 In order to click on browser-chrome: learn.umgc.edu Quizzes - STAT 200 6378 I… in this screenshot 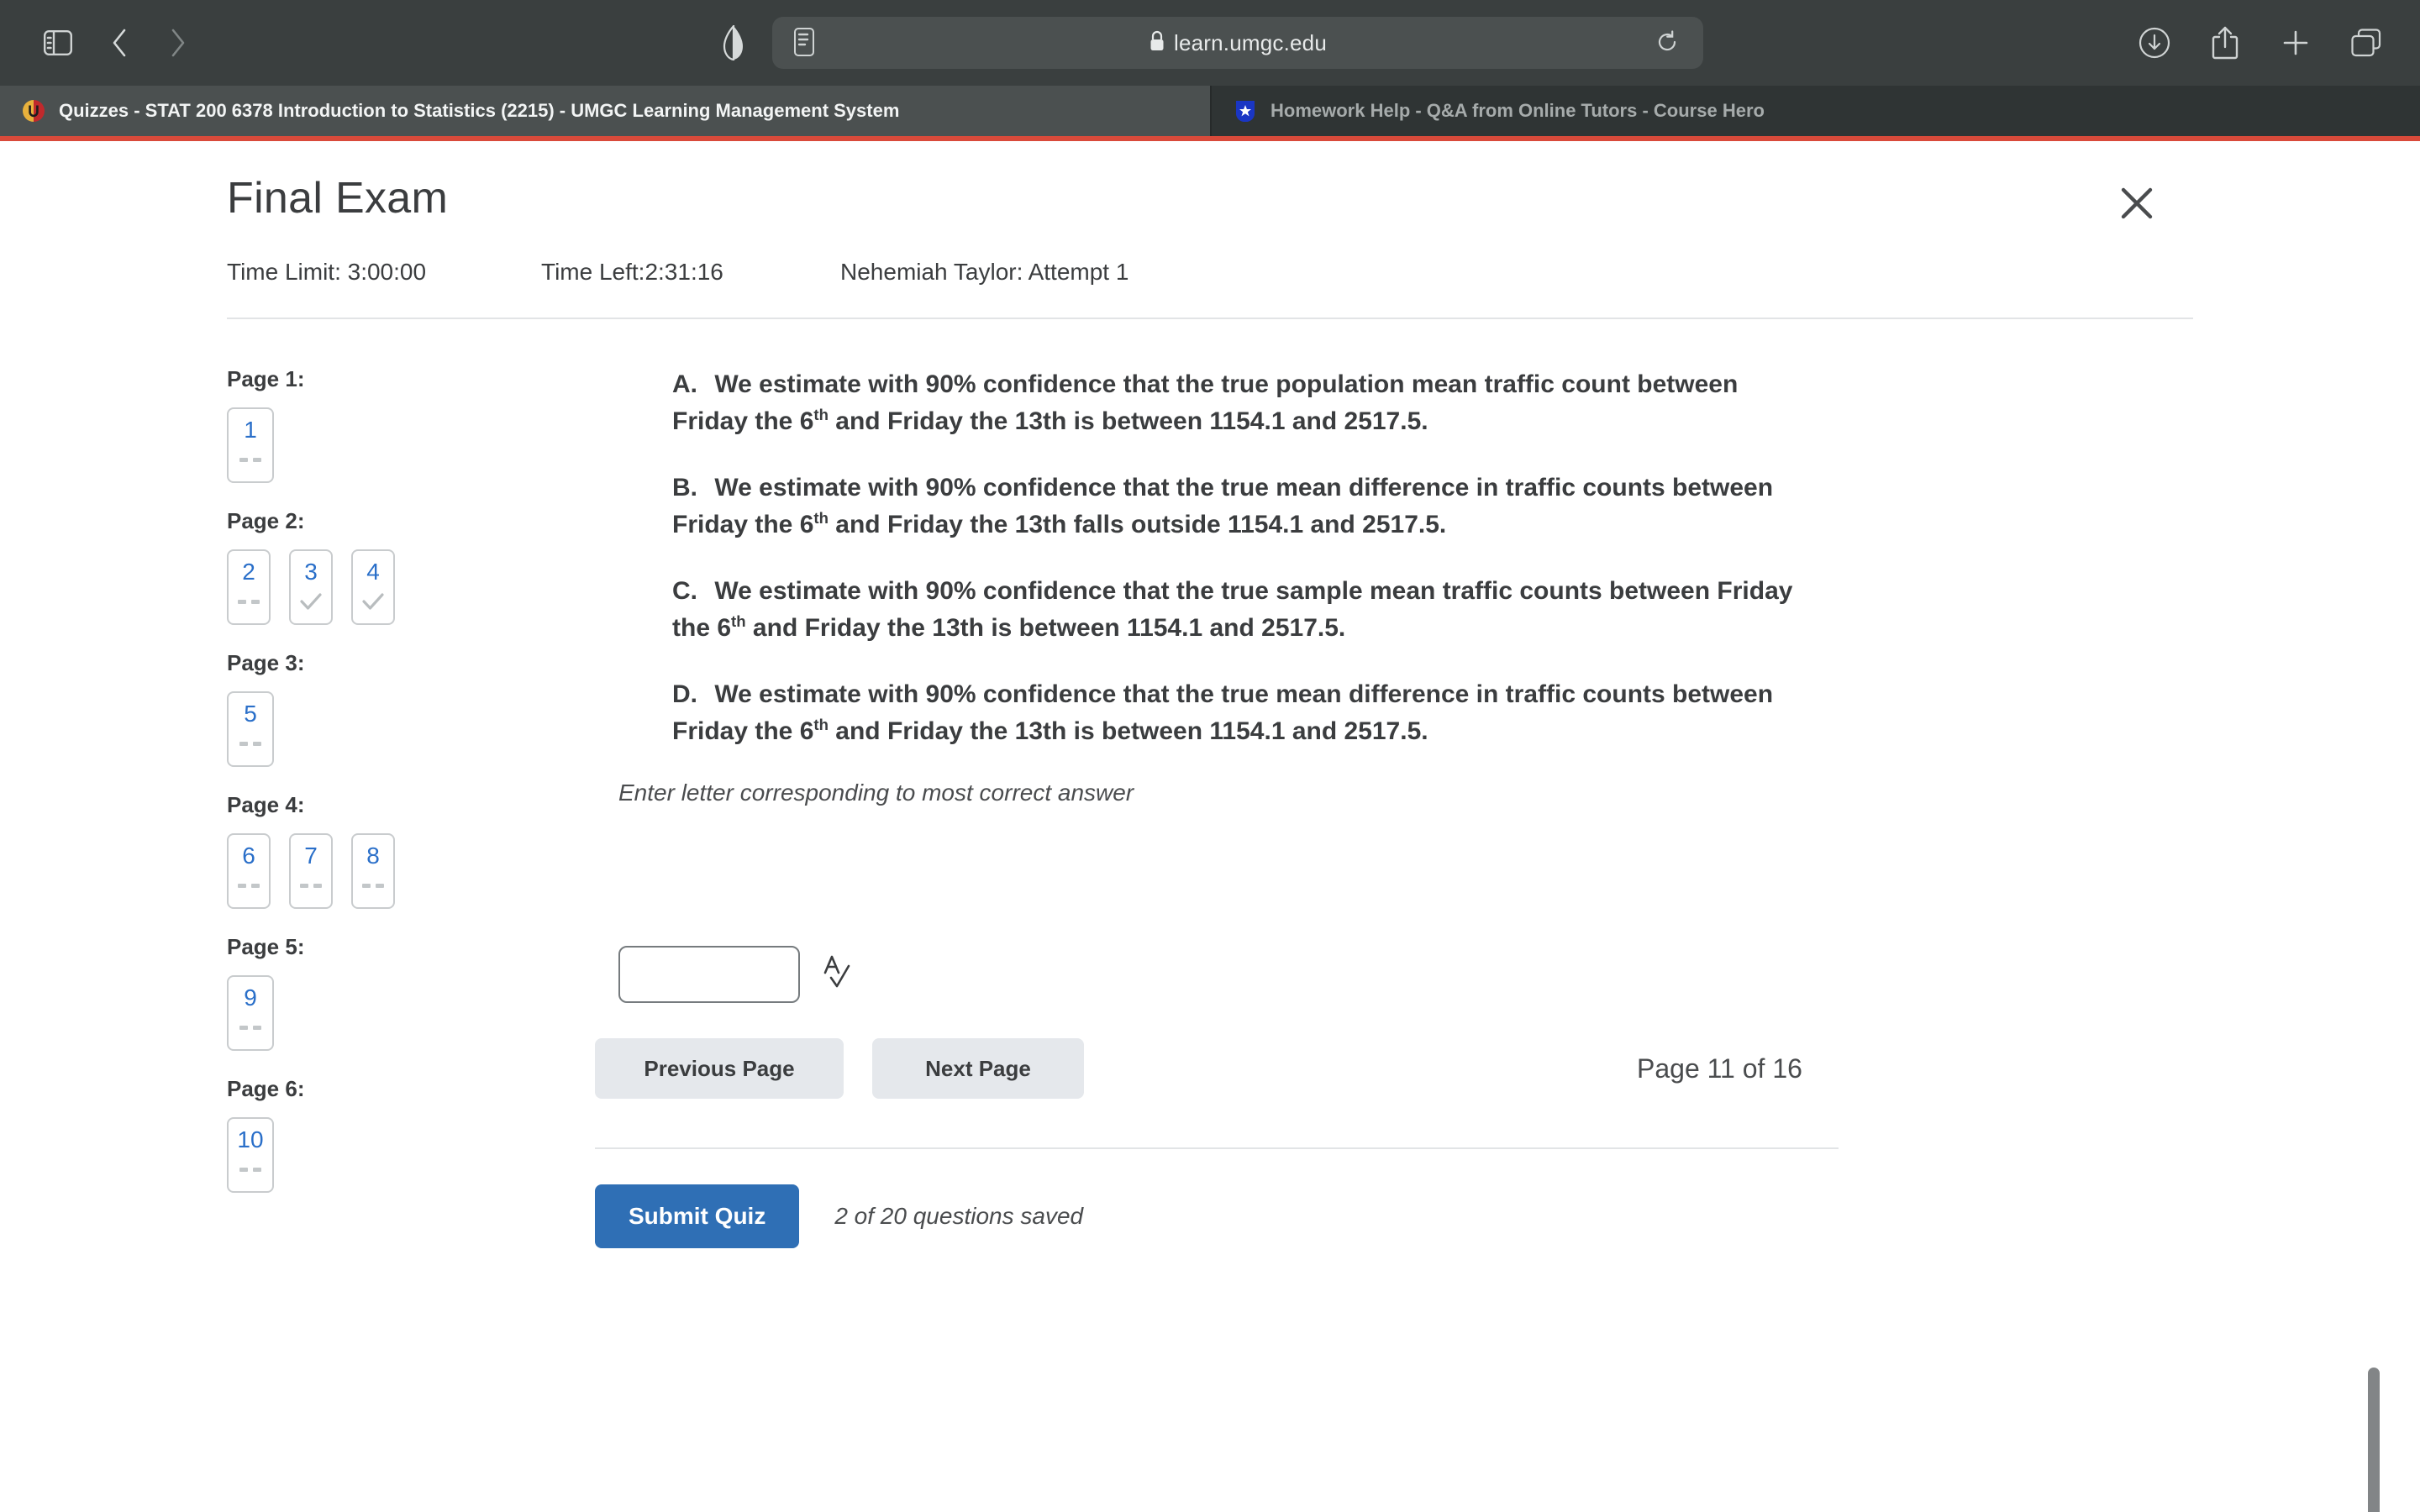, I will do `click(1210, 70)`.